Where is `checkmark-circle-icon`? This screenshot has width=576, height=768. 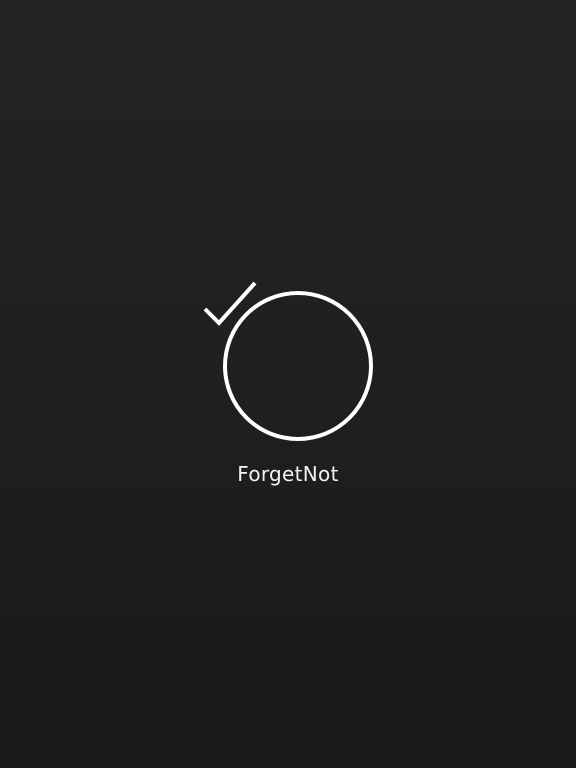 checkmark-circle-icon is located at coordinates (288, 361).